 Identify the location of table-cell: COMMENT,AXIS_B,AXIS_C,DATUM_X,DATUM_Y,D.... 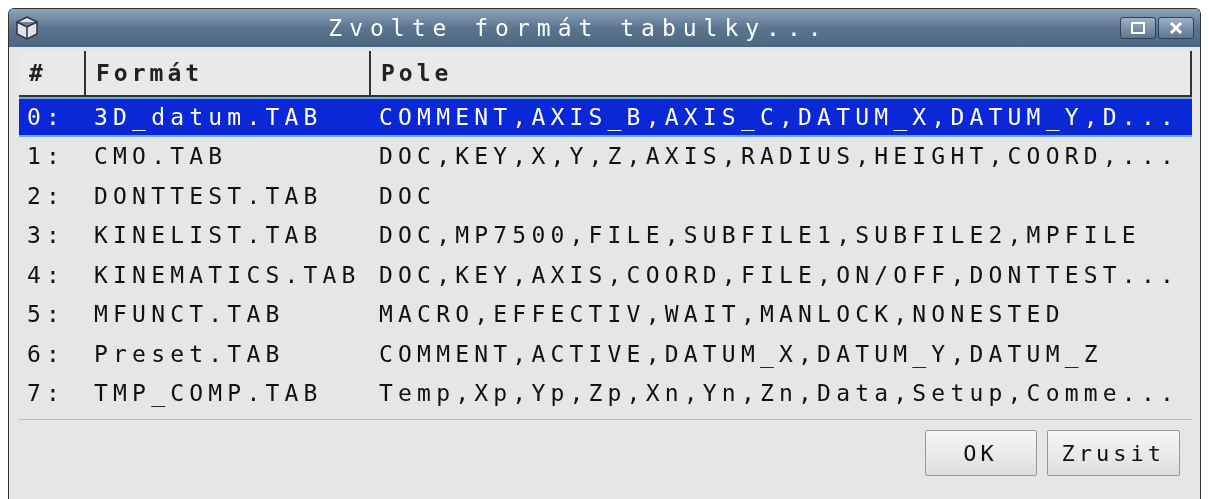
(781, 117).